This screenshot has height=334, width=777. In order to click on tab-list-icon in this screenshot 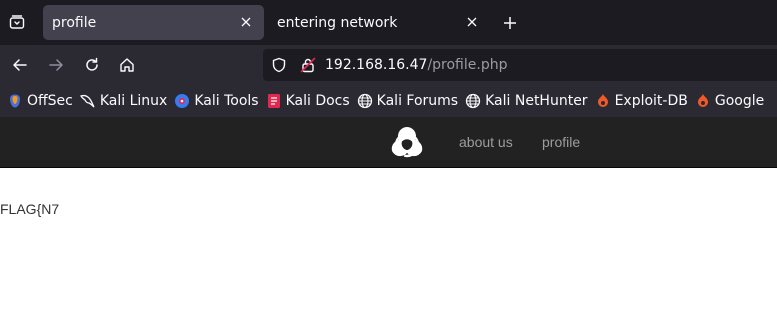, I will do `click(17, 22)`.